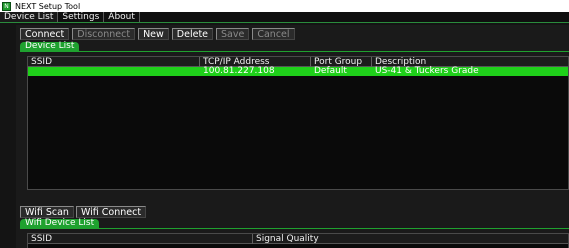 This screenshot has height=248, width=569. I want to click on wifi-device-header: SSID Signal Quality, so click(298, 239).